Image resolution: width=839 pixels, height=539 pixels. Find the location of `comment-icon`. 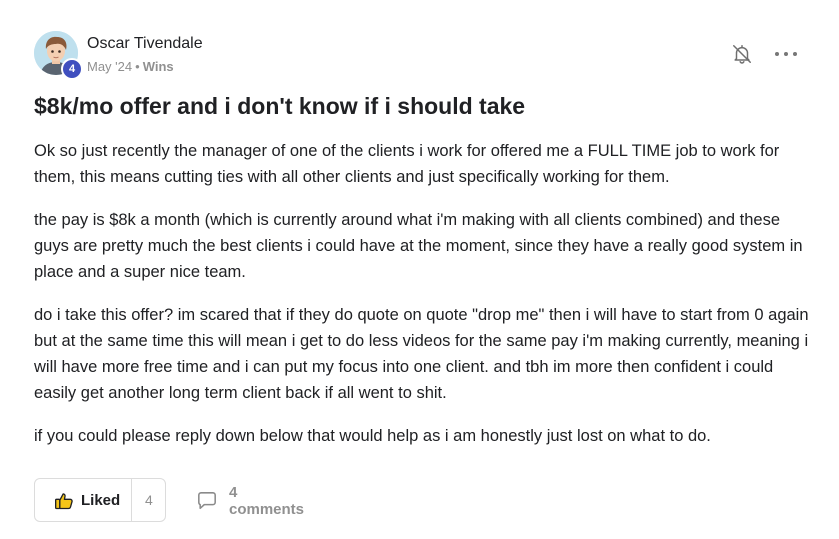

comment-icon is located at coordinates (207, 501).